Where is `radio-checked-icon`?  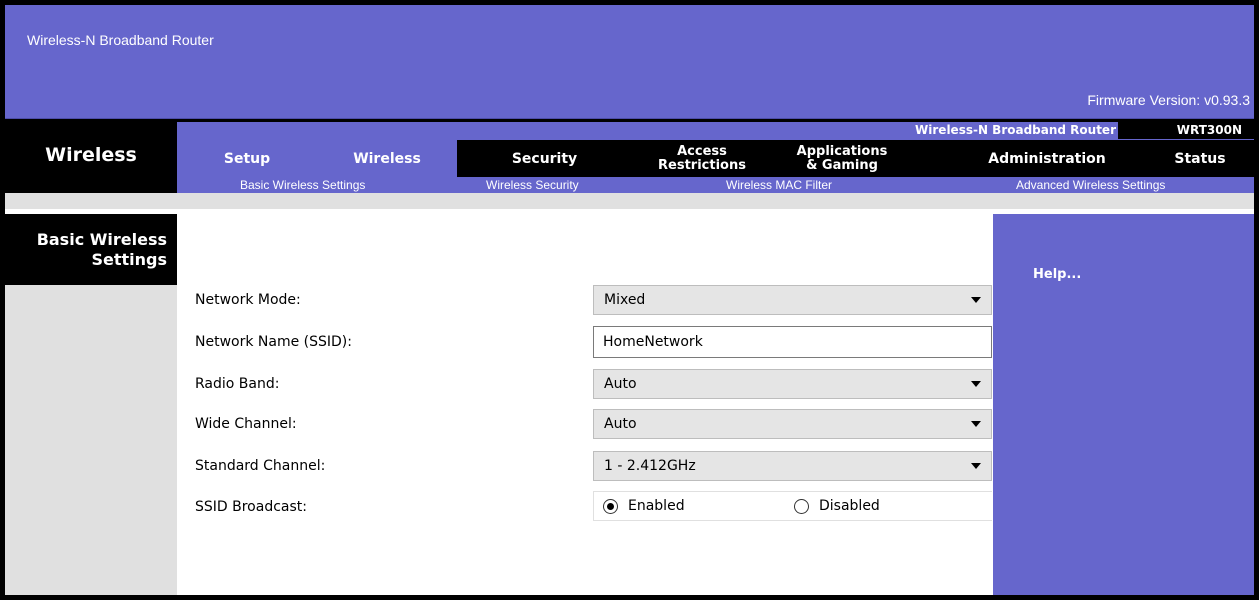 radio-checked-icon is located at coordinates (610, 506).